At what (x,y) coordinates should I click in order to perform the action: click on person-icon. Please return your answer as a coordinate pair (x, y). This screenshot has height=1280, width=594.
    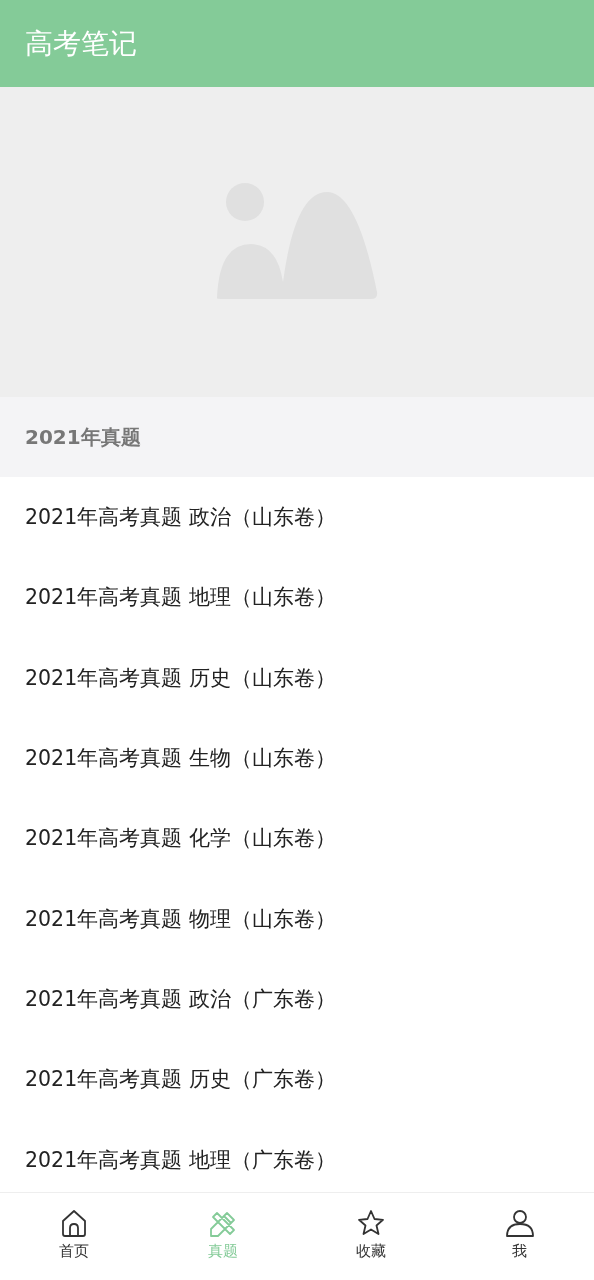
    Looking at the image, I should click on (519, 1223).